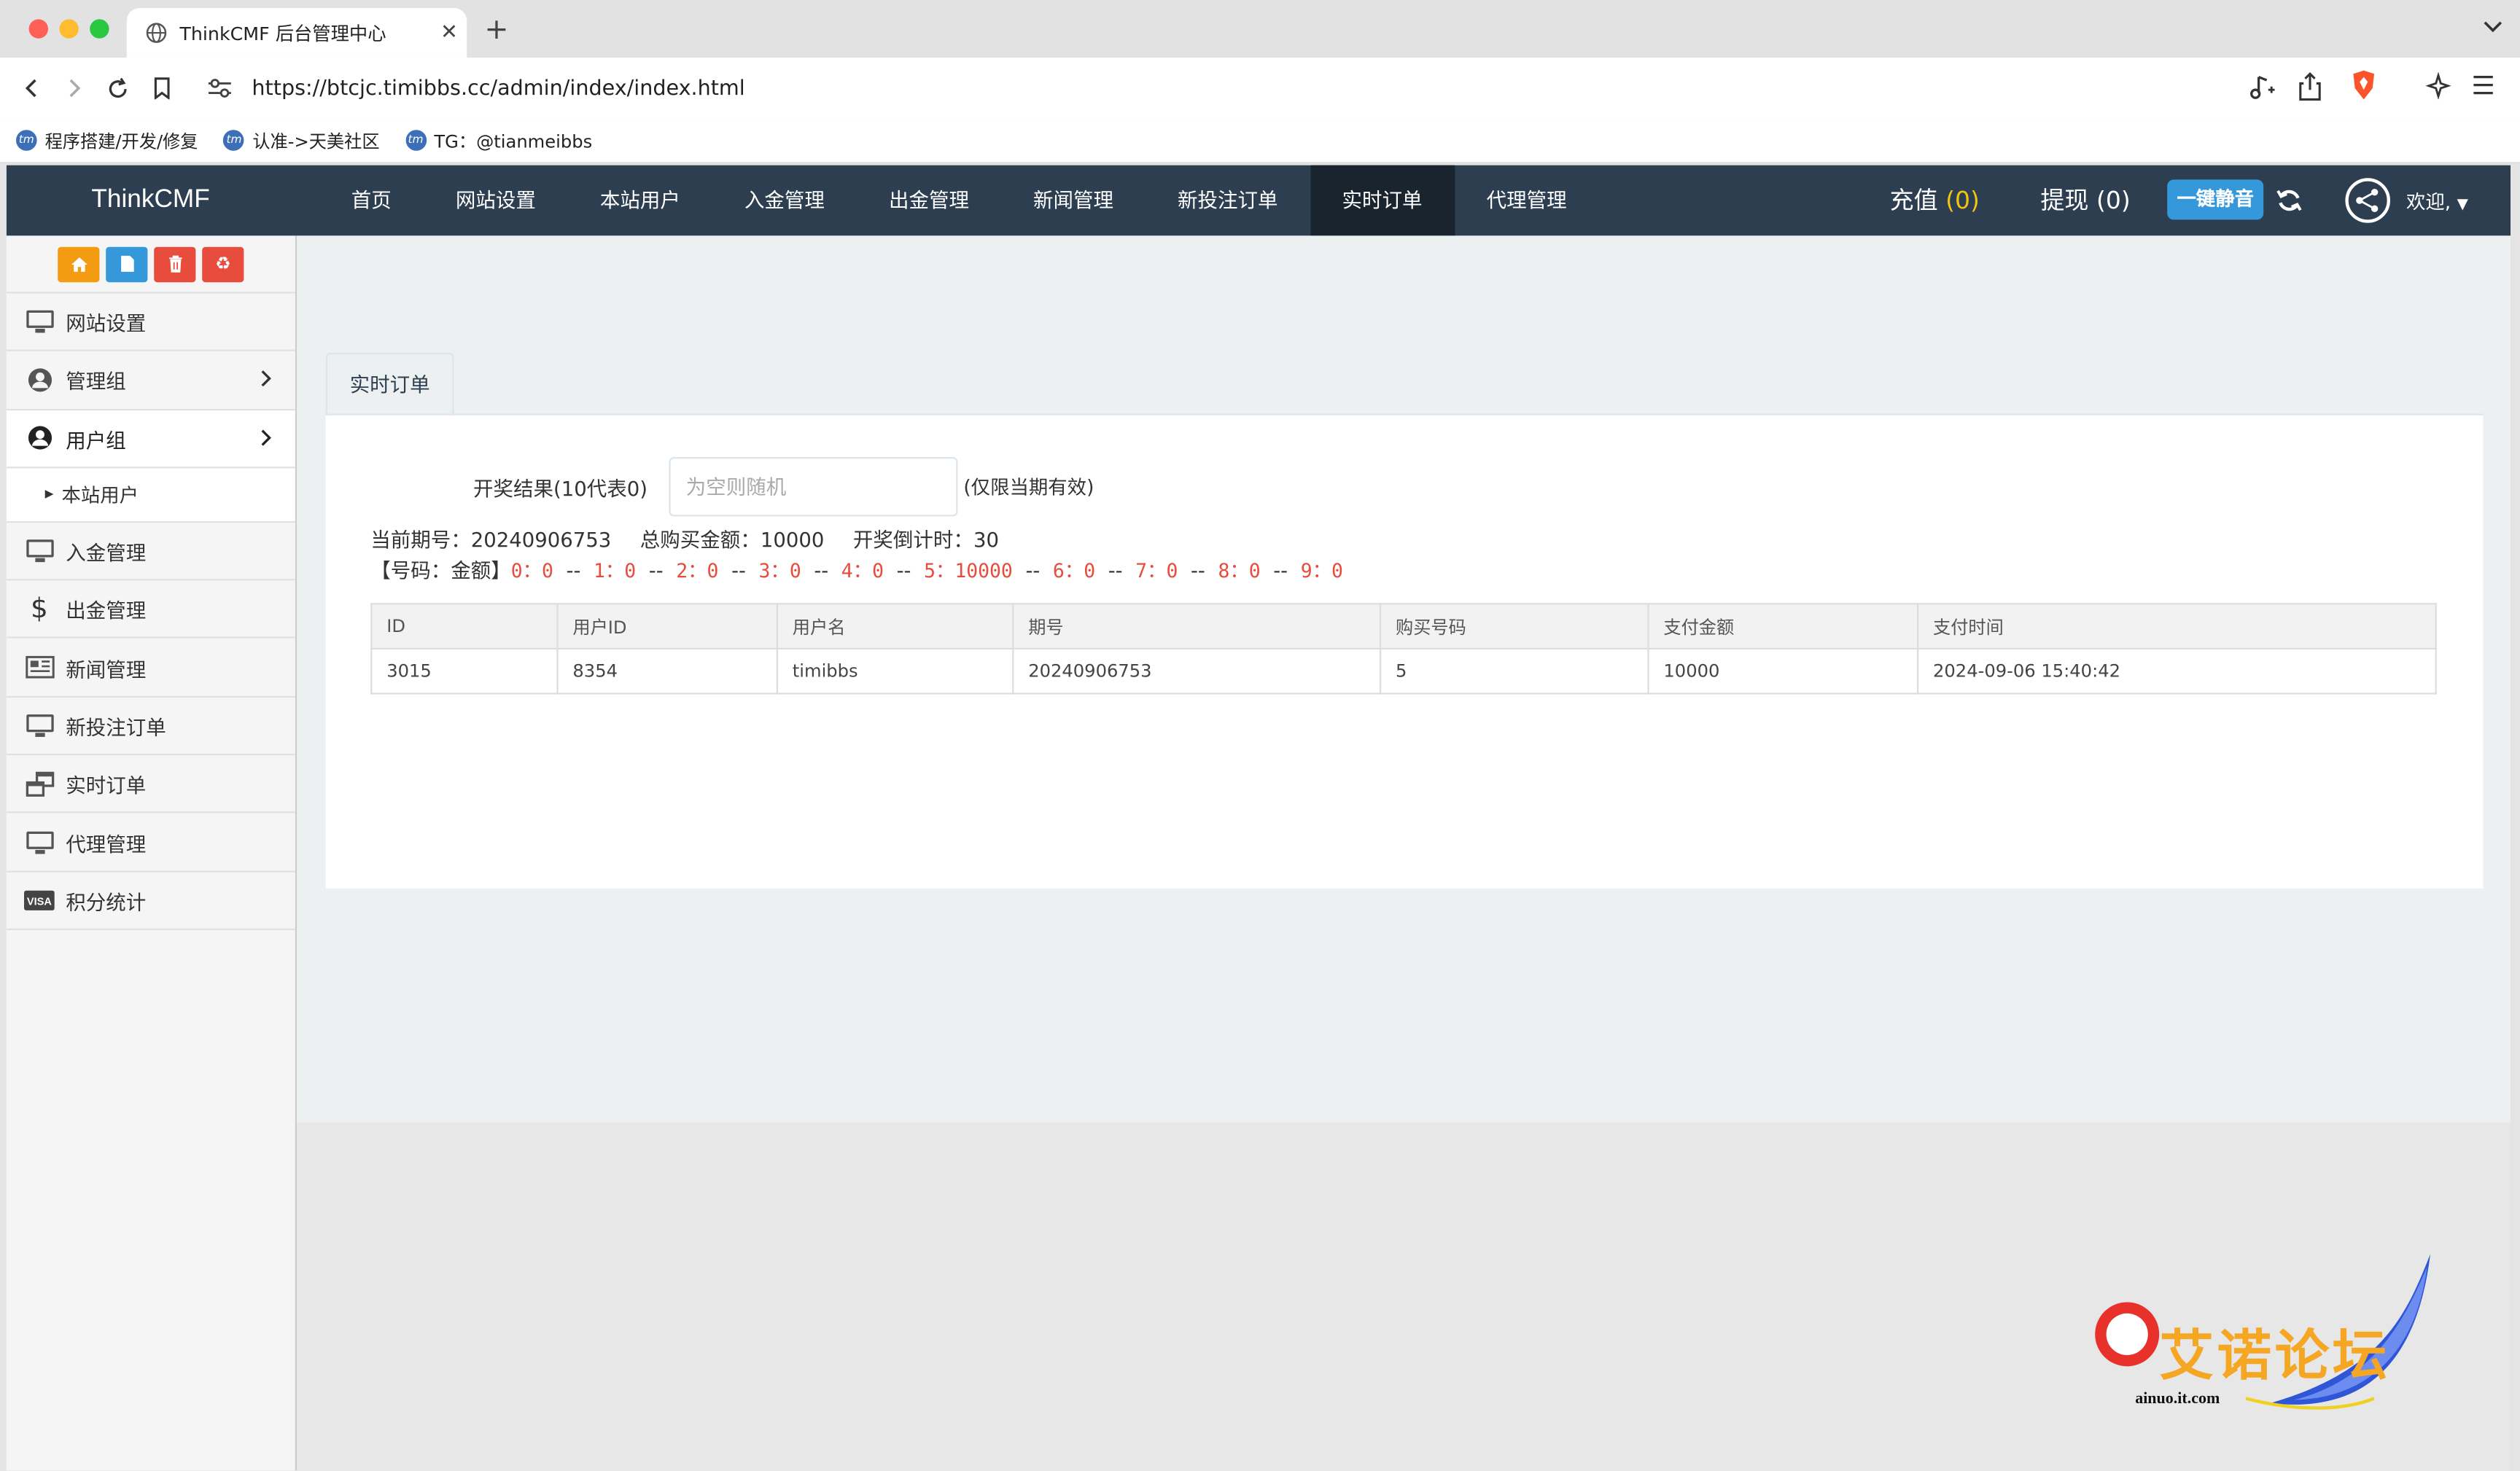 The height and width of the screenshot is (1471, 2520). Describe the element at coordinates (2310, 89) in the screenshot. I see `share-icon` at that location.